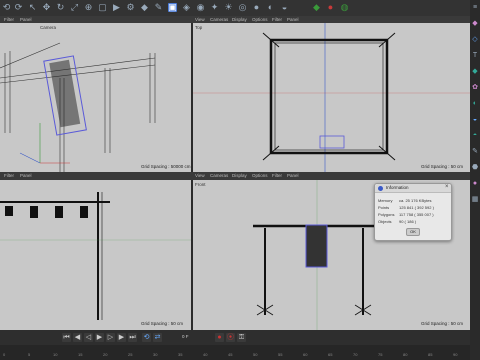  Describe the element at coordinates (416, 214) in the screenshot. I see `info-polygons-value: 117 758 ( 355 007 )` at that location.